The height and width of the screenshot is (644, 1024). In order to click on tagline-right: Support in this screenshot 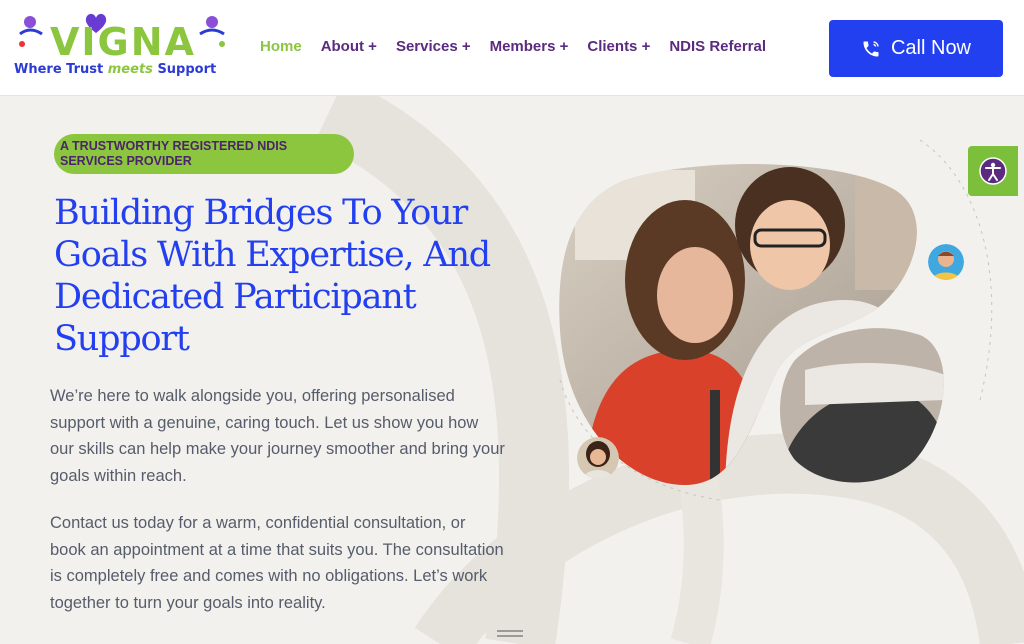, I will do `click(187, 69)`.